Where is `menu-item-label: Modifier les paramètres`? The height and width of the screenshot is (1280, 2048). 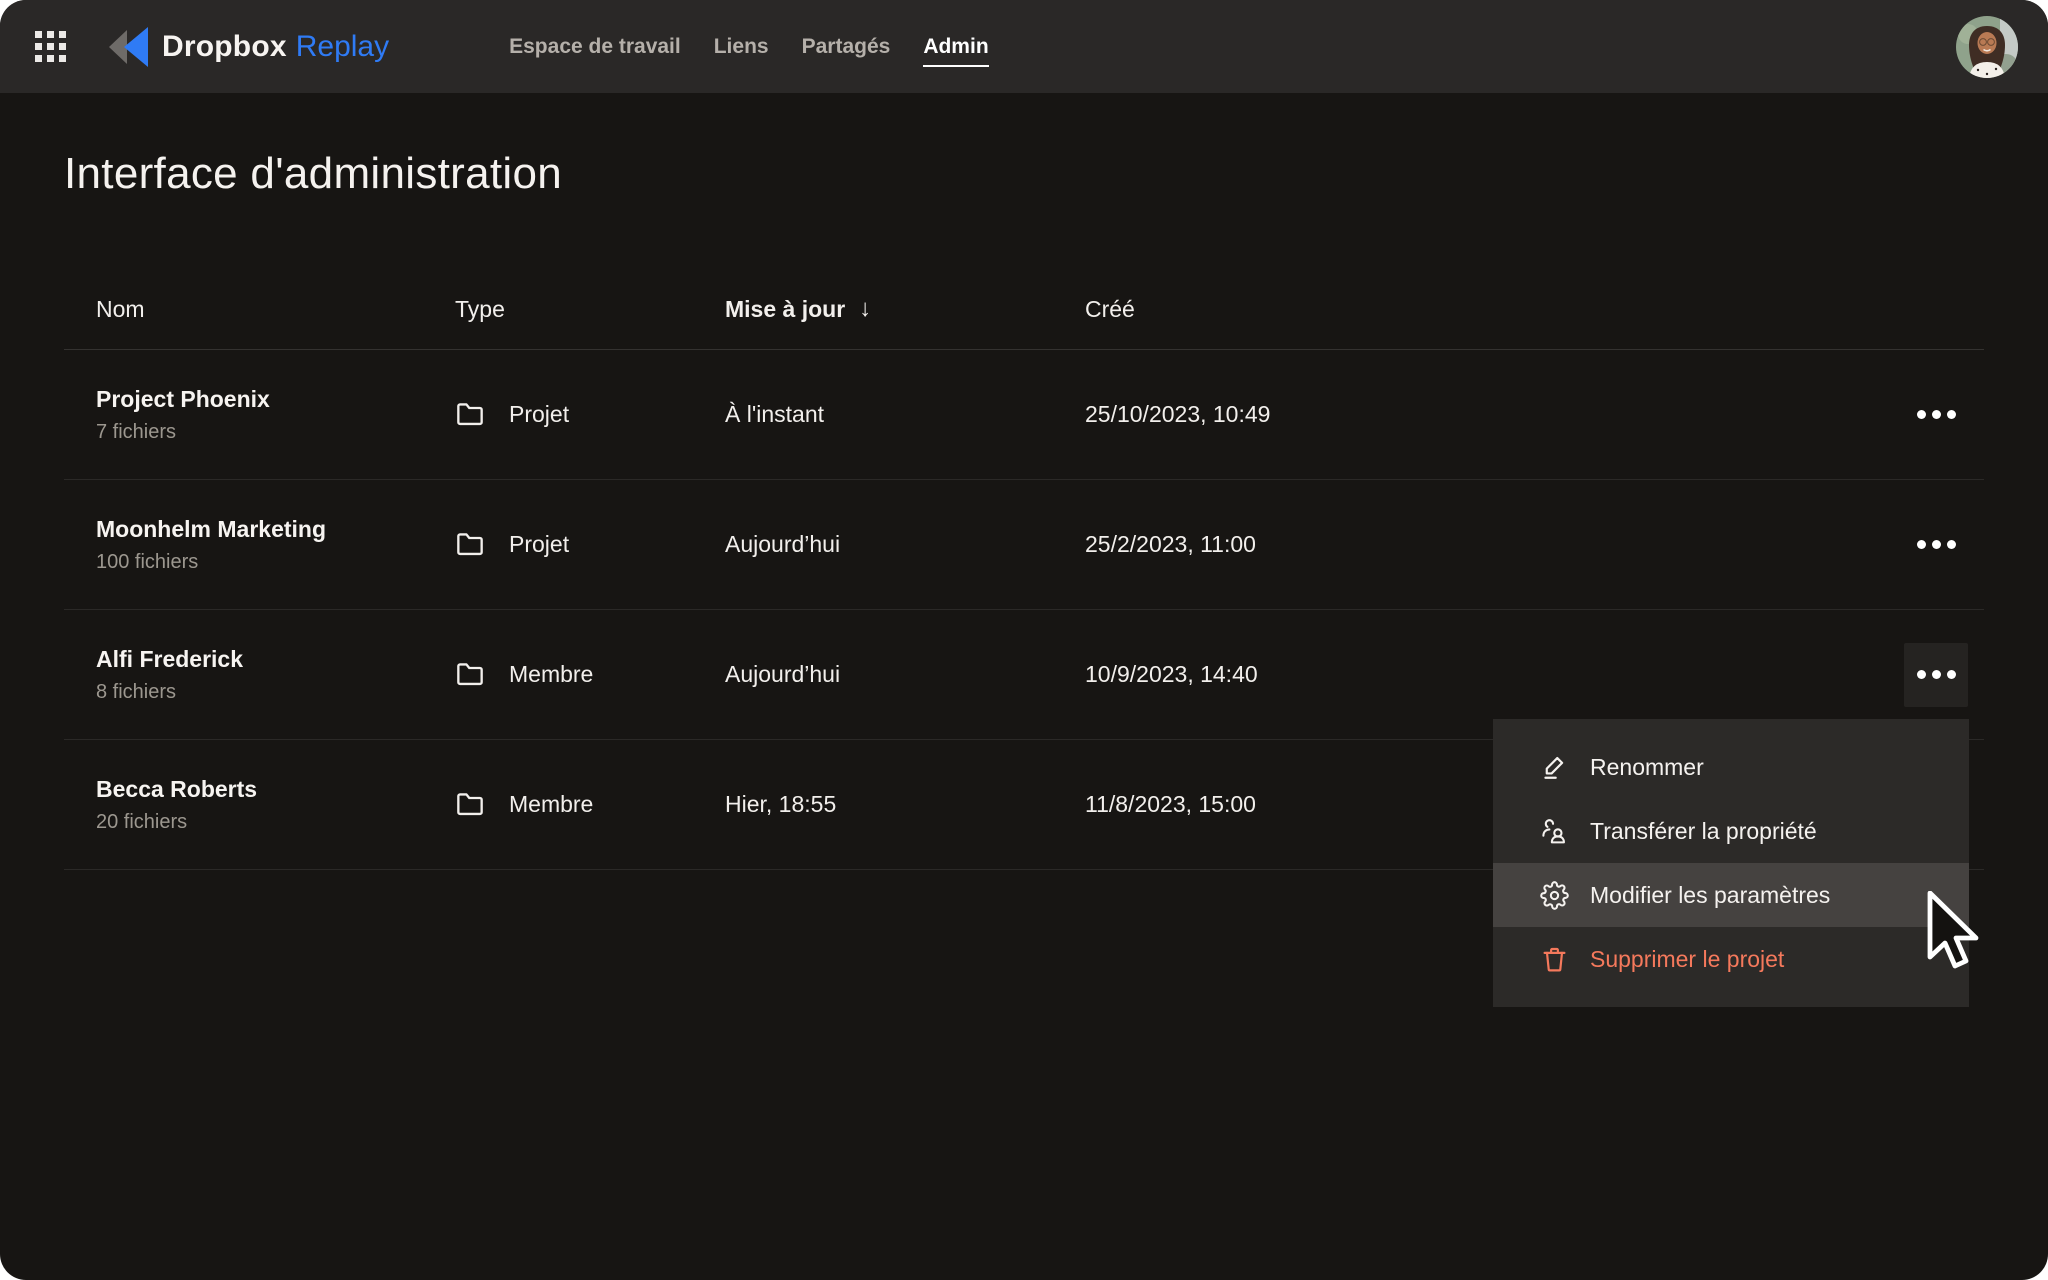 menu-item-label: Modifier les paramètres is located at coordinates (1710, 894).